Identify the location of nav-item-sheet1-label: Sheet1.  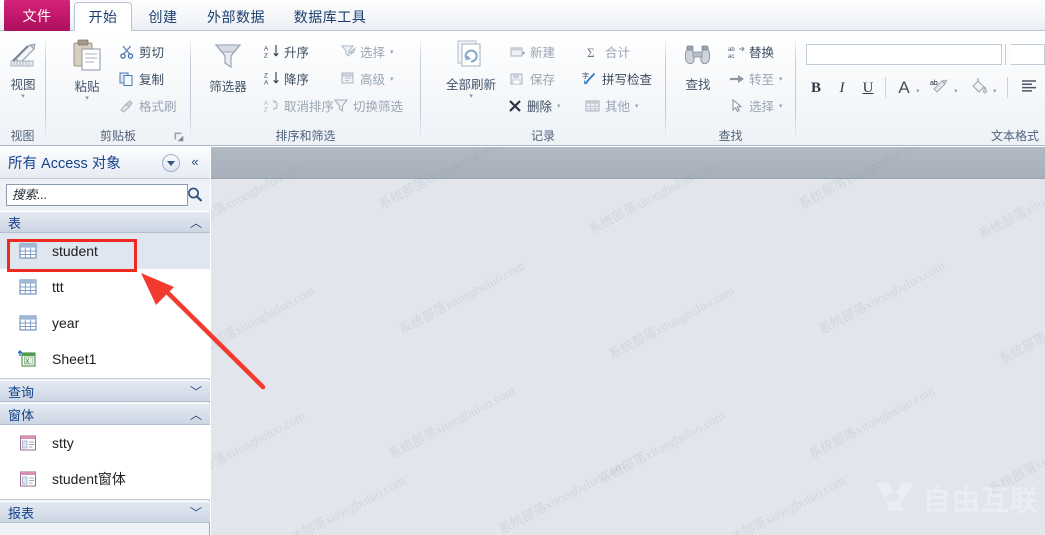
(74, 359).